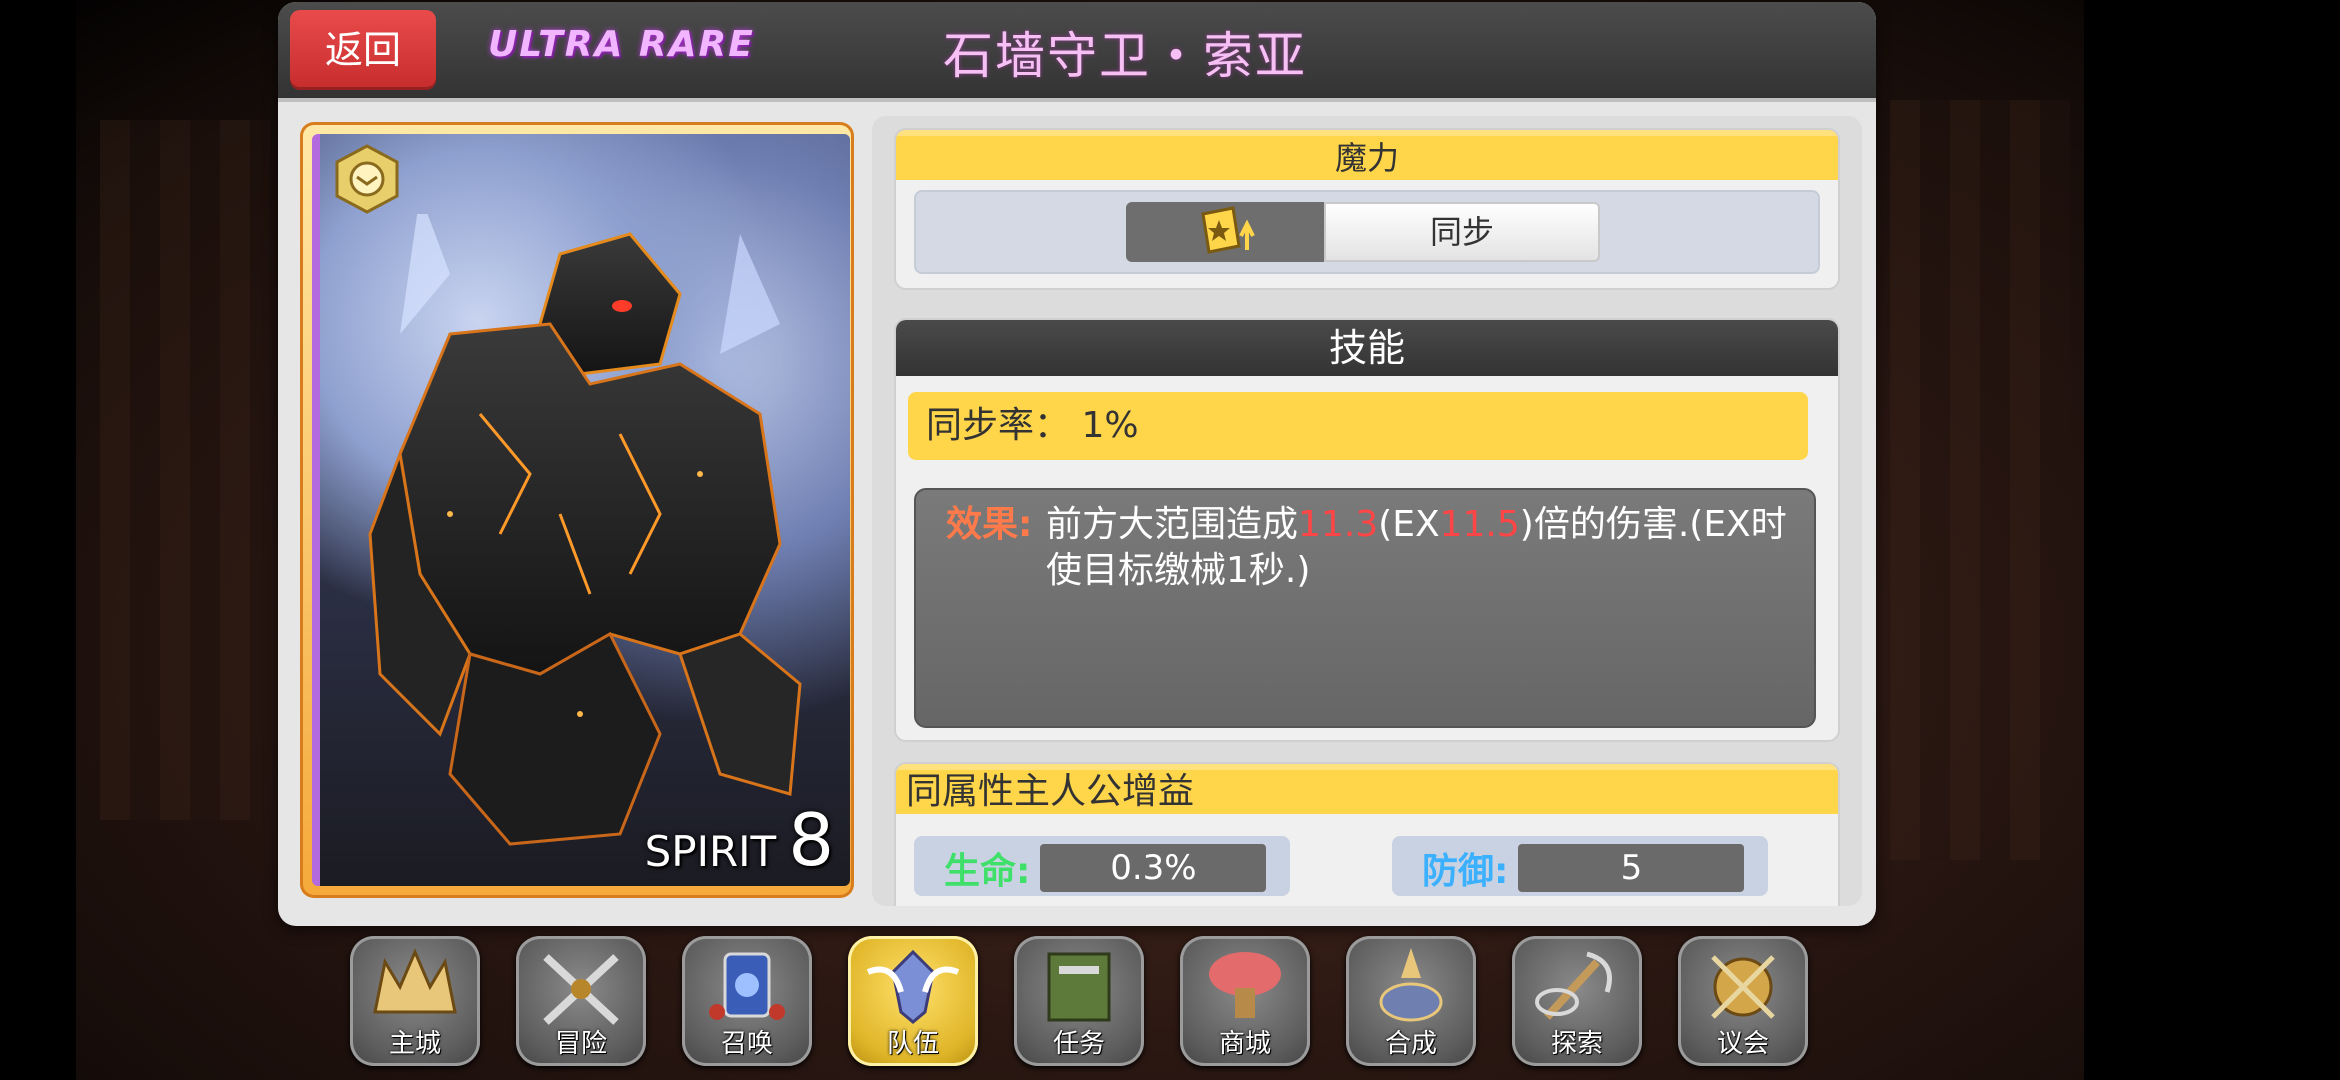 This screenshot has height=1080, width=2340. What do you see at coordinates (1465, 871) in the screenshot?
I see `def-label: 防御:` at bounding box center [1465, 871].